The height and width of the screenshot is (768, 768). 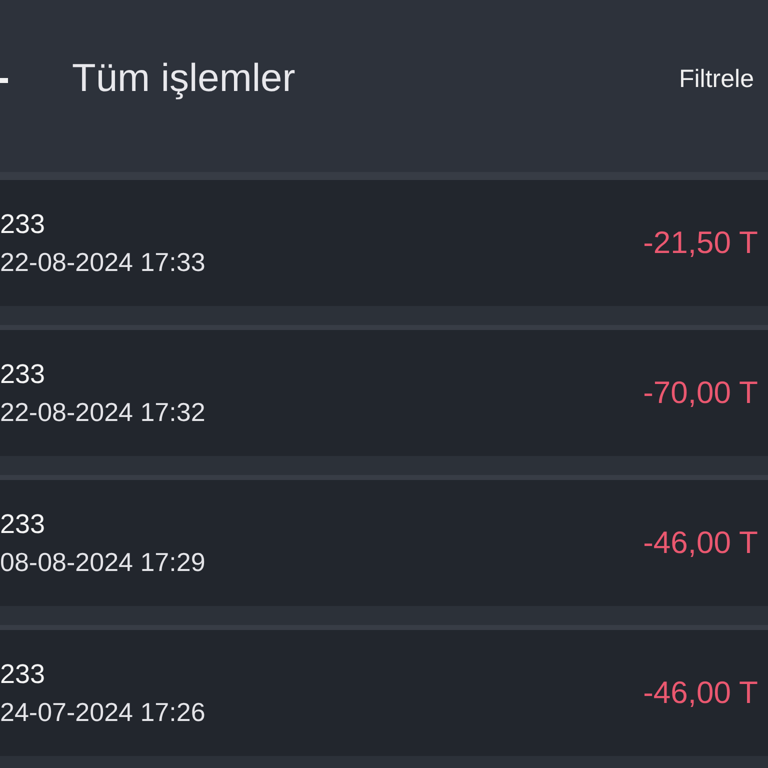 I want to click on filter-button: Filtrele, so click(x=716, y=79).